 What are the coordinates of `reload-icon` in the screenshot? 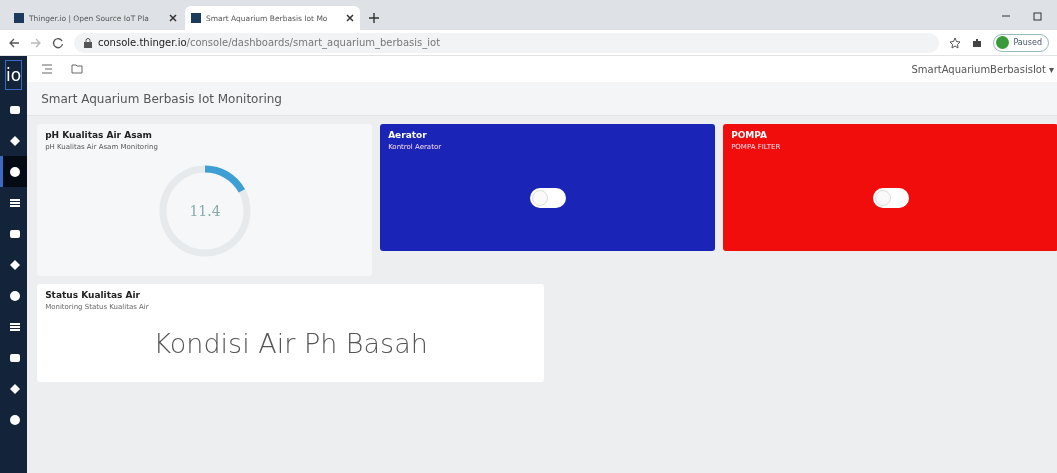 It's located at (58, 42).